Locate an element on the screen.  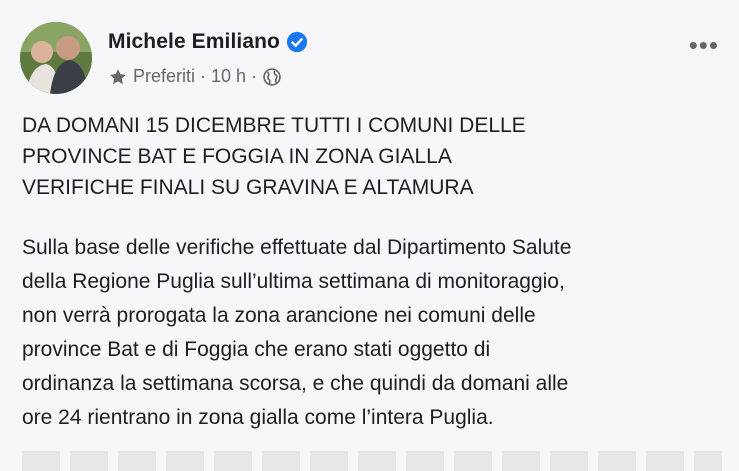
truncated-text-line is located at coordinates (372, 461).